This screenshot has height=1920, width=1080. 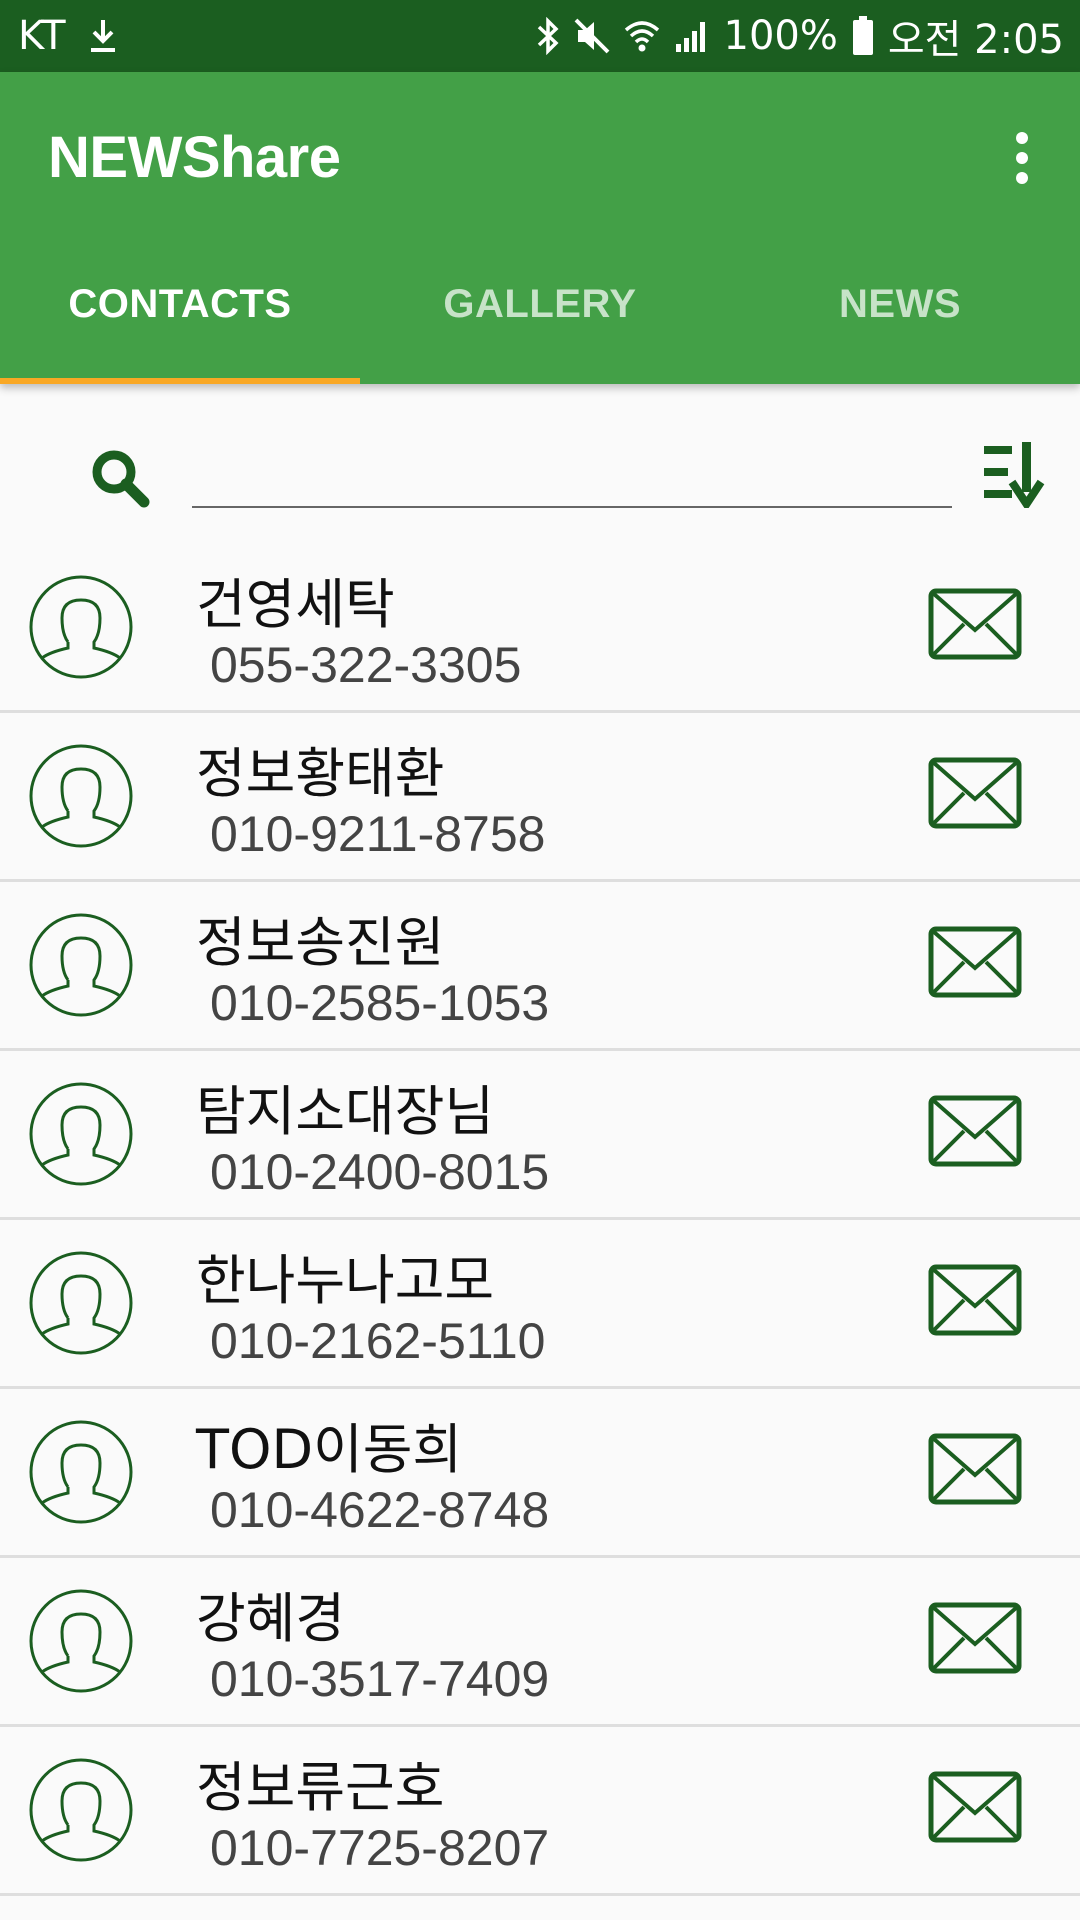 I want to click on contact-phone: 055-322-3305, so click(x=366, y=665).